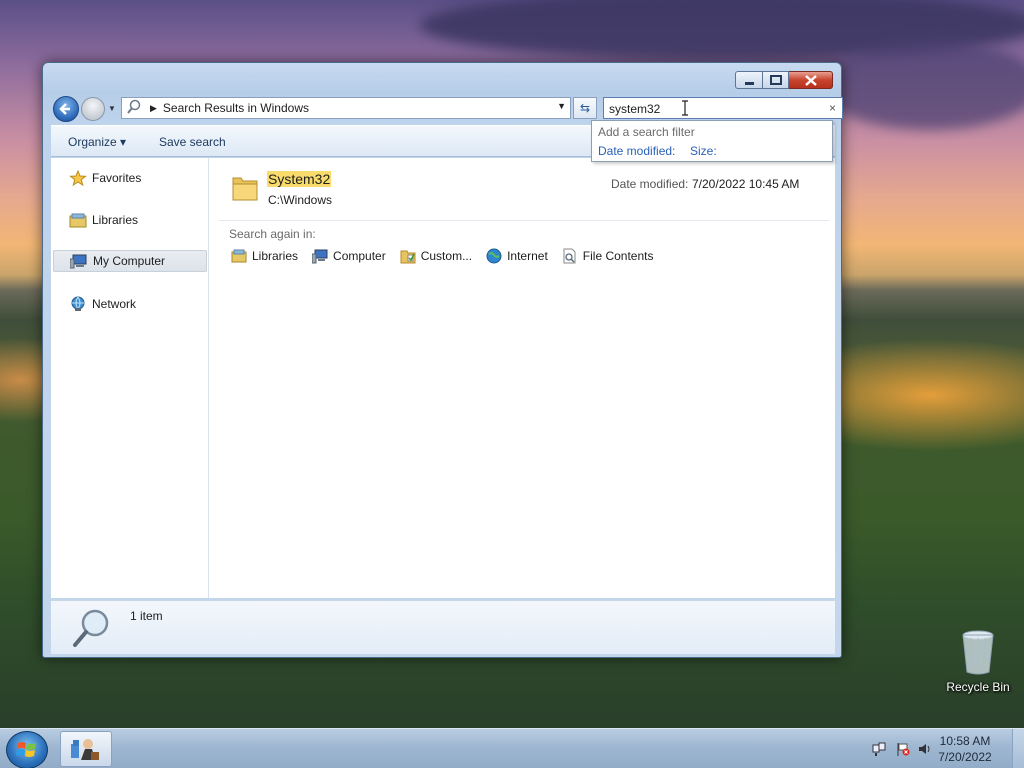 This screenshot has height=768, width=1024. What do you see at coordinates (965, 741) in the screenshot?
I see `clock-time: 10:58 AM` at bounding box center [965, 741].